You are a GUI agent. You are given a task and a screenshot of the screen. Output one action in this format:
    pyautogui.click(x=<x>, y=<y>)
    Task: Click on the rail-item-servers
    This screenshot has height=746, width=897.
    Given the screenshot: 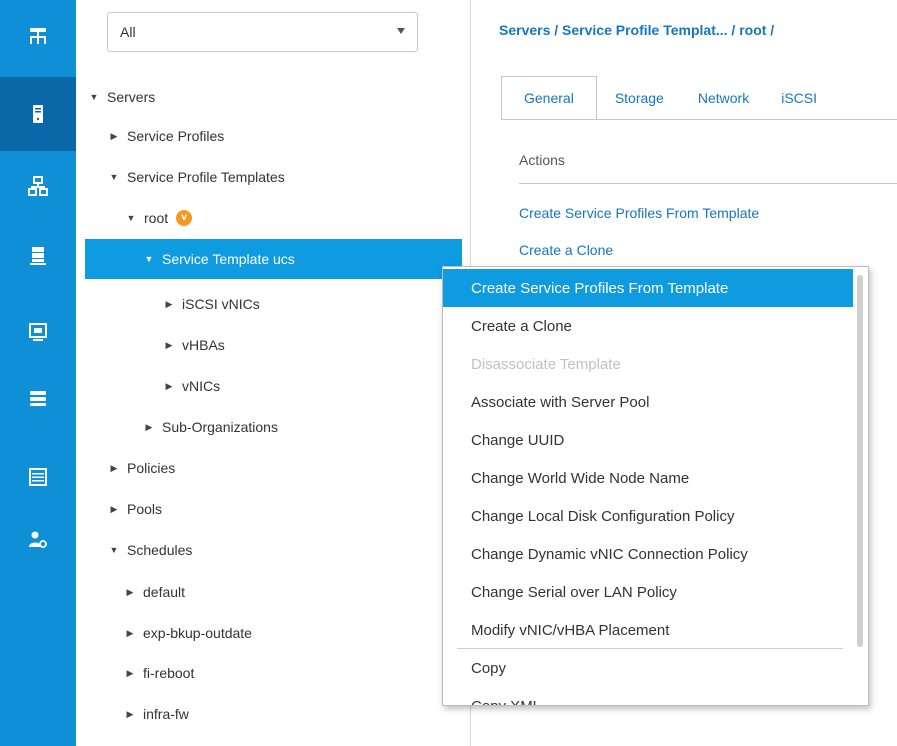 What is the action you would take?
    pyautogui.click(x=38, y=114)
    